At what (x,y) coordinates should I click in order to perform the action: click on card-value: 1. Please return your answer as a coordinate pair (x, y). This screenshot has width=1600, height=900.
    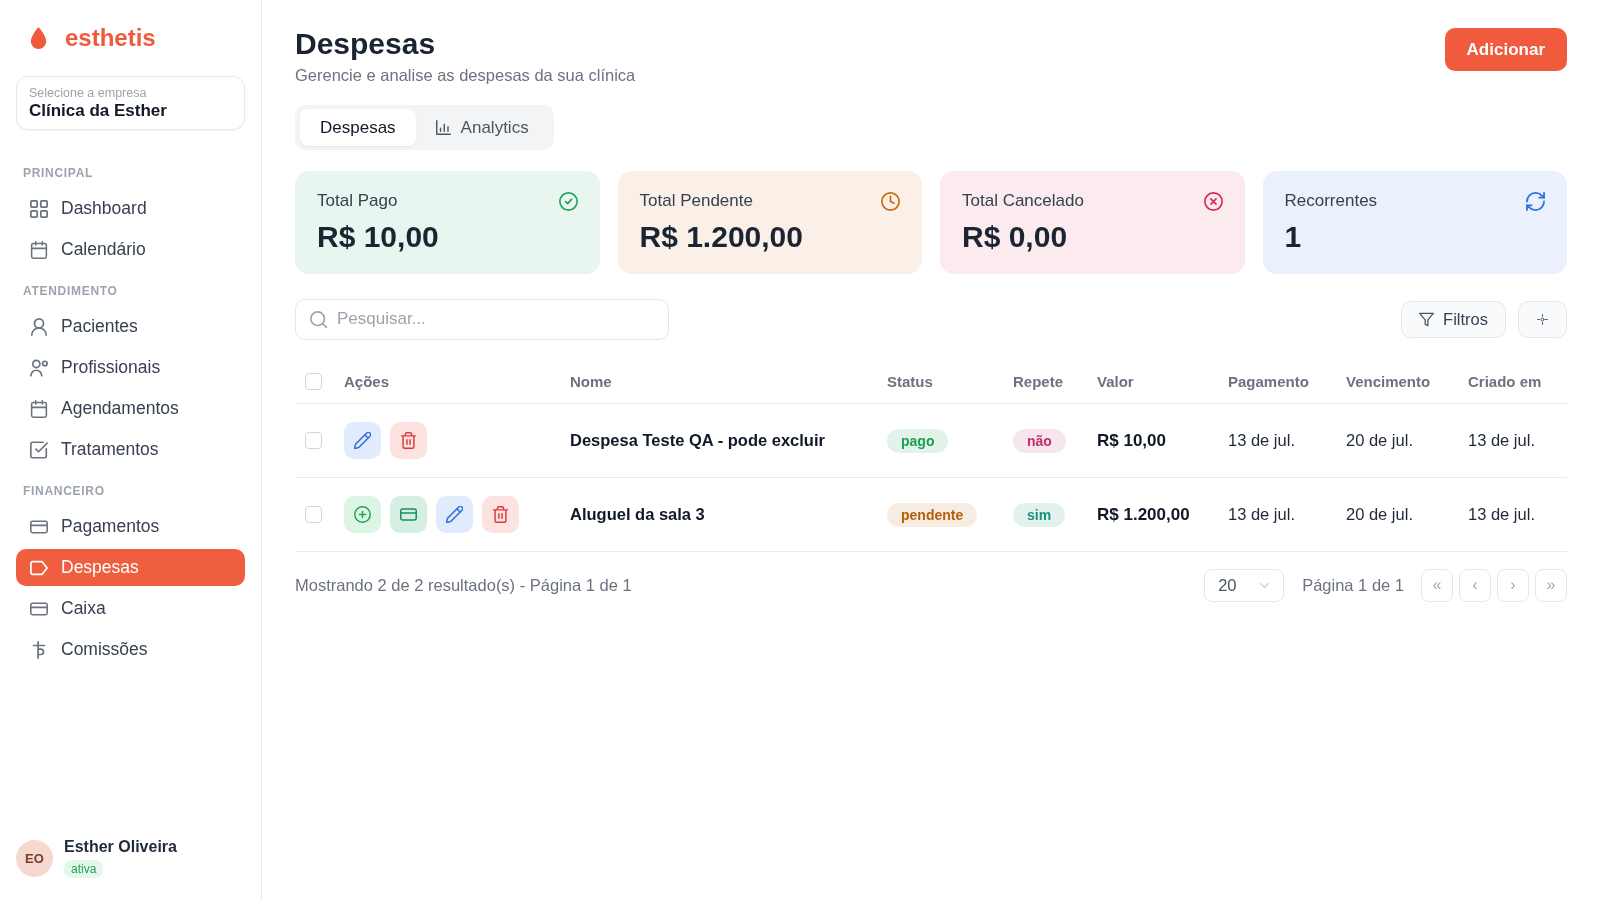
    Looking at the image, I should click on (1293, 237).